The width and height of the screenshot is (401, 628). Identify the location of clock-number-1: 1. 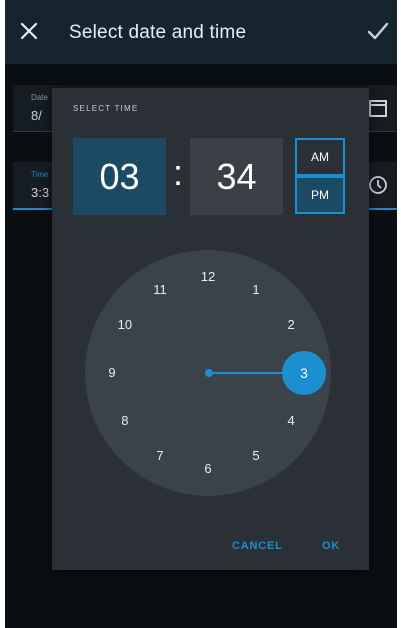
(256, 290).